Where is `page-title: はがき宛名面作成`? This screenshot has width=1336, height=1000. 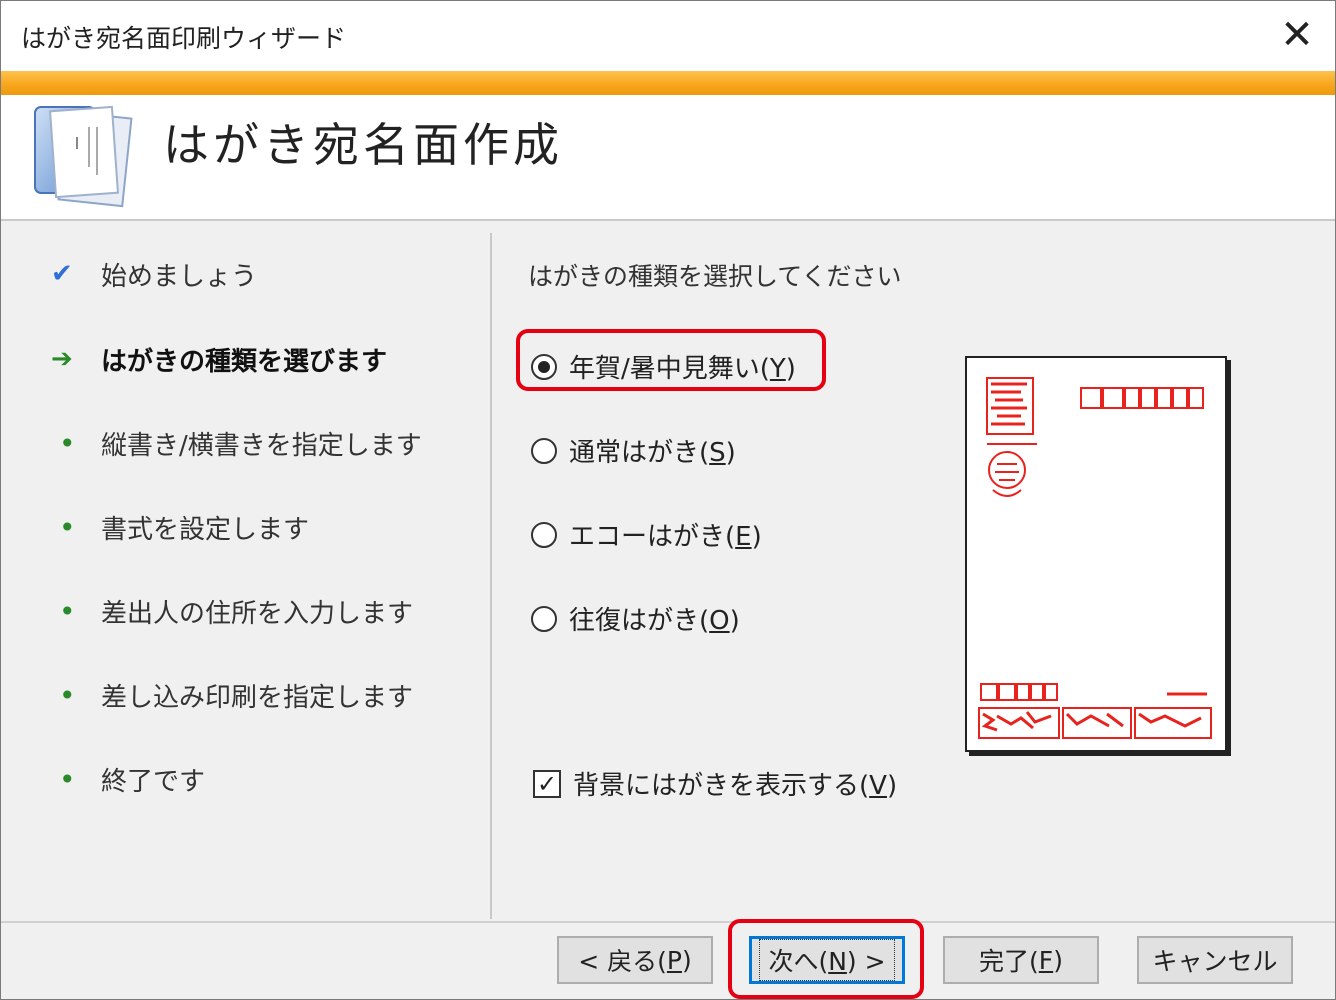 page-title: はがき宛名面作成 is located at coordinates (363, 145).